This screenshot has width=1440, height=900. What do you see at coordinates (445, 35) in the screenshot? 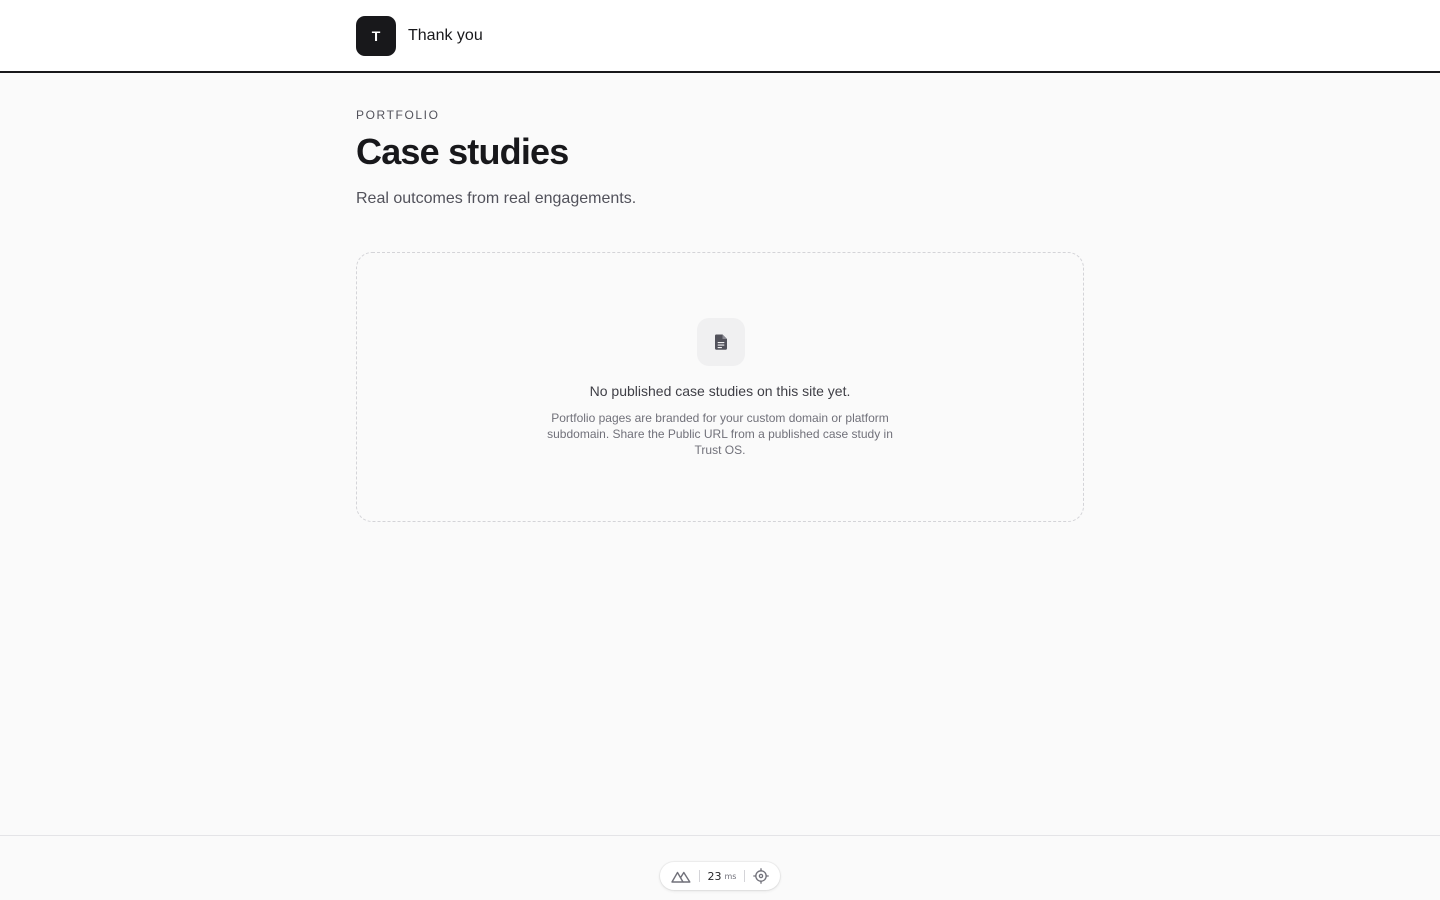
I see `site-name: Thank you` at bounding box center [445, 35].